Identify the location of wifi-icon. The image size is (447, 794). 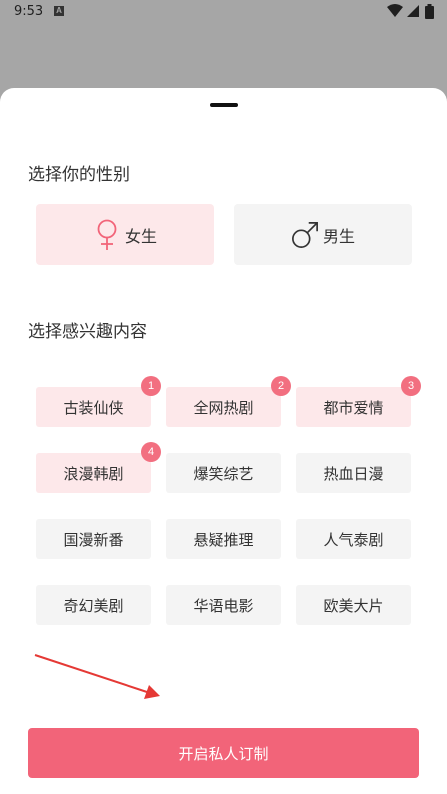
(395, 10).